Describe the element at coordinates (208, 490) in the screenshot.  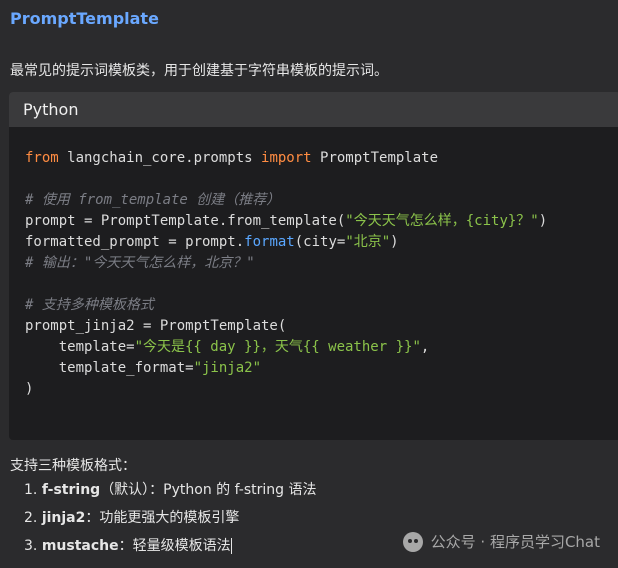
I see `list-item-desc: （默认）：Python 的 f-string 语法` at that location.